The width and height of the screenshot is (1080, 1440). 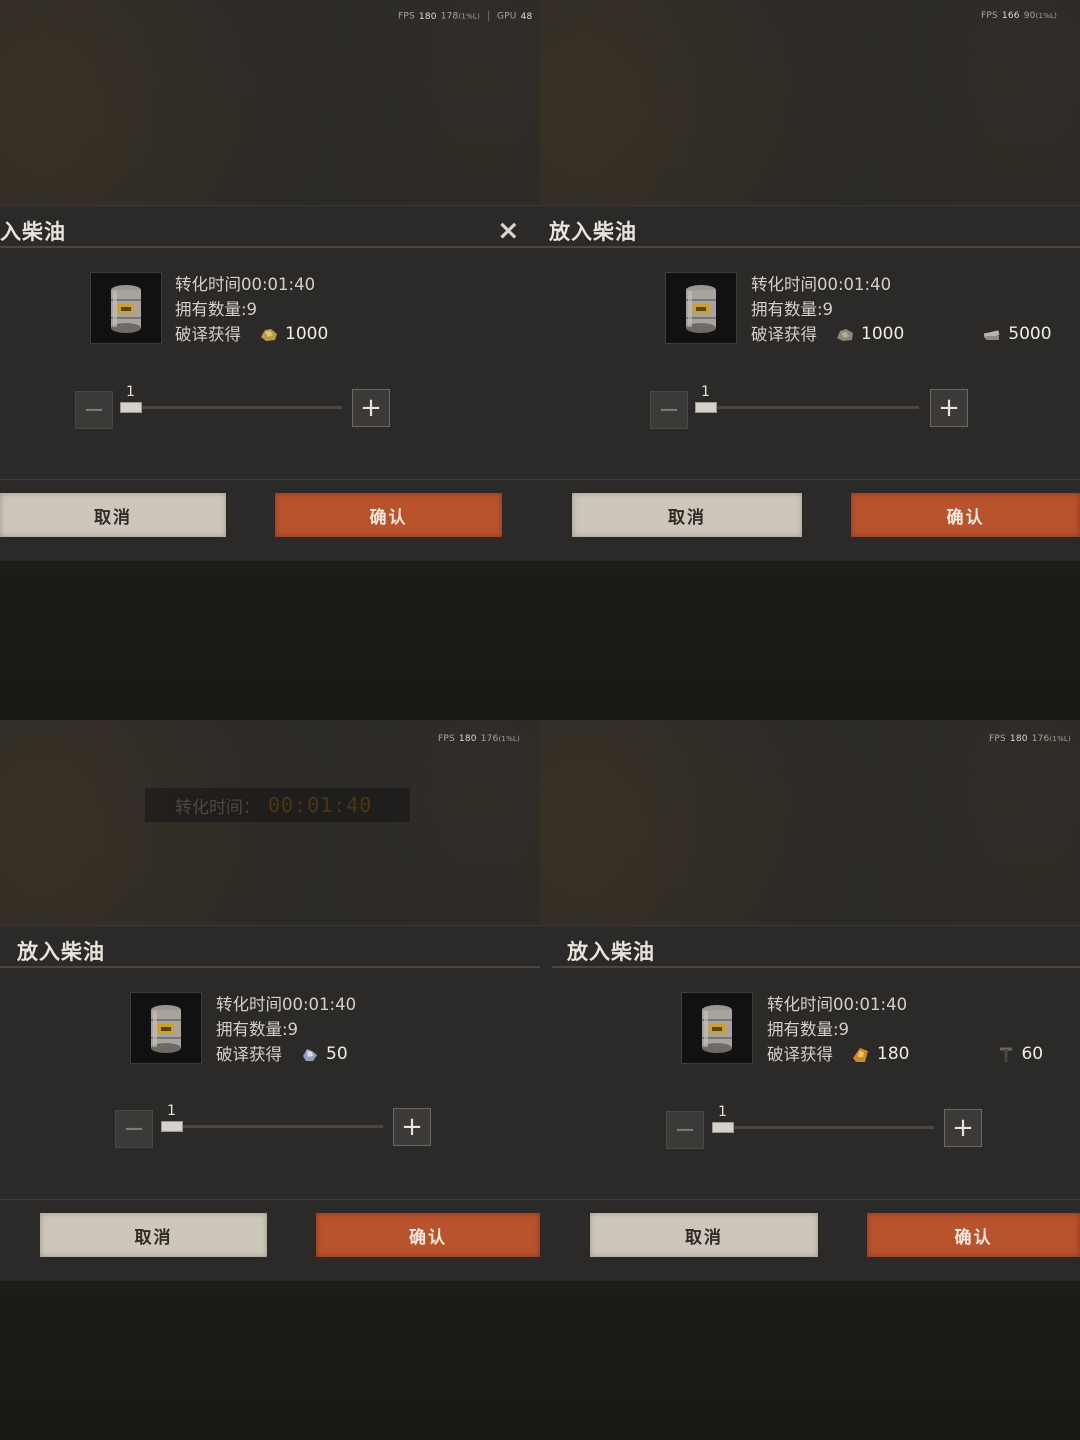 I want to click on timer-label: 转化时间：, so click(x=217, y=807).